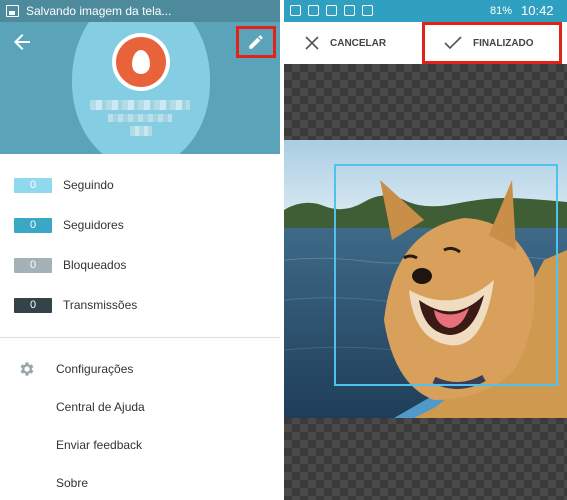  I want to click on blurred-handle, so click(140, 118).